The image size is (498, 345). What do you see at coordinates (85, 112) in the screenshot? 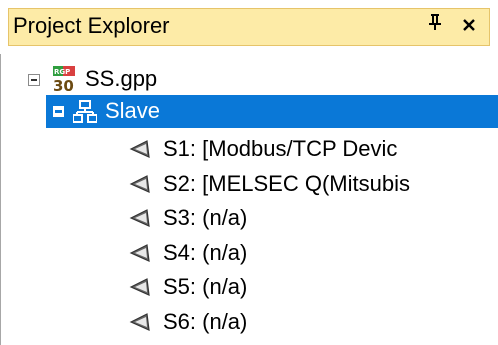
I see `network-icon` at bounding box center [85, 112].